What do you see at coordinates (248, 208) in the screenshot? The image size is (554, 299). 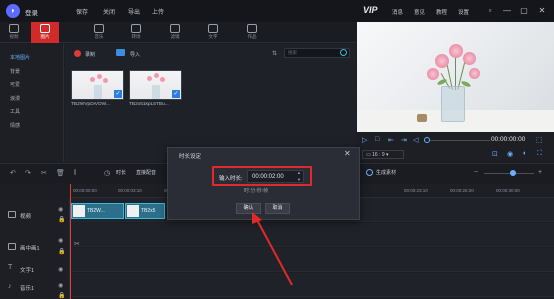 I see `confirm-button: 确认` at bounding box center [248, 208].